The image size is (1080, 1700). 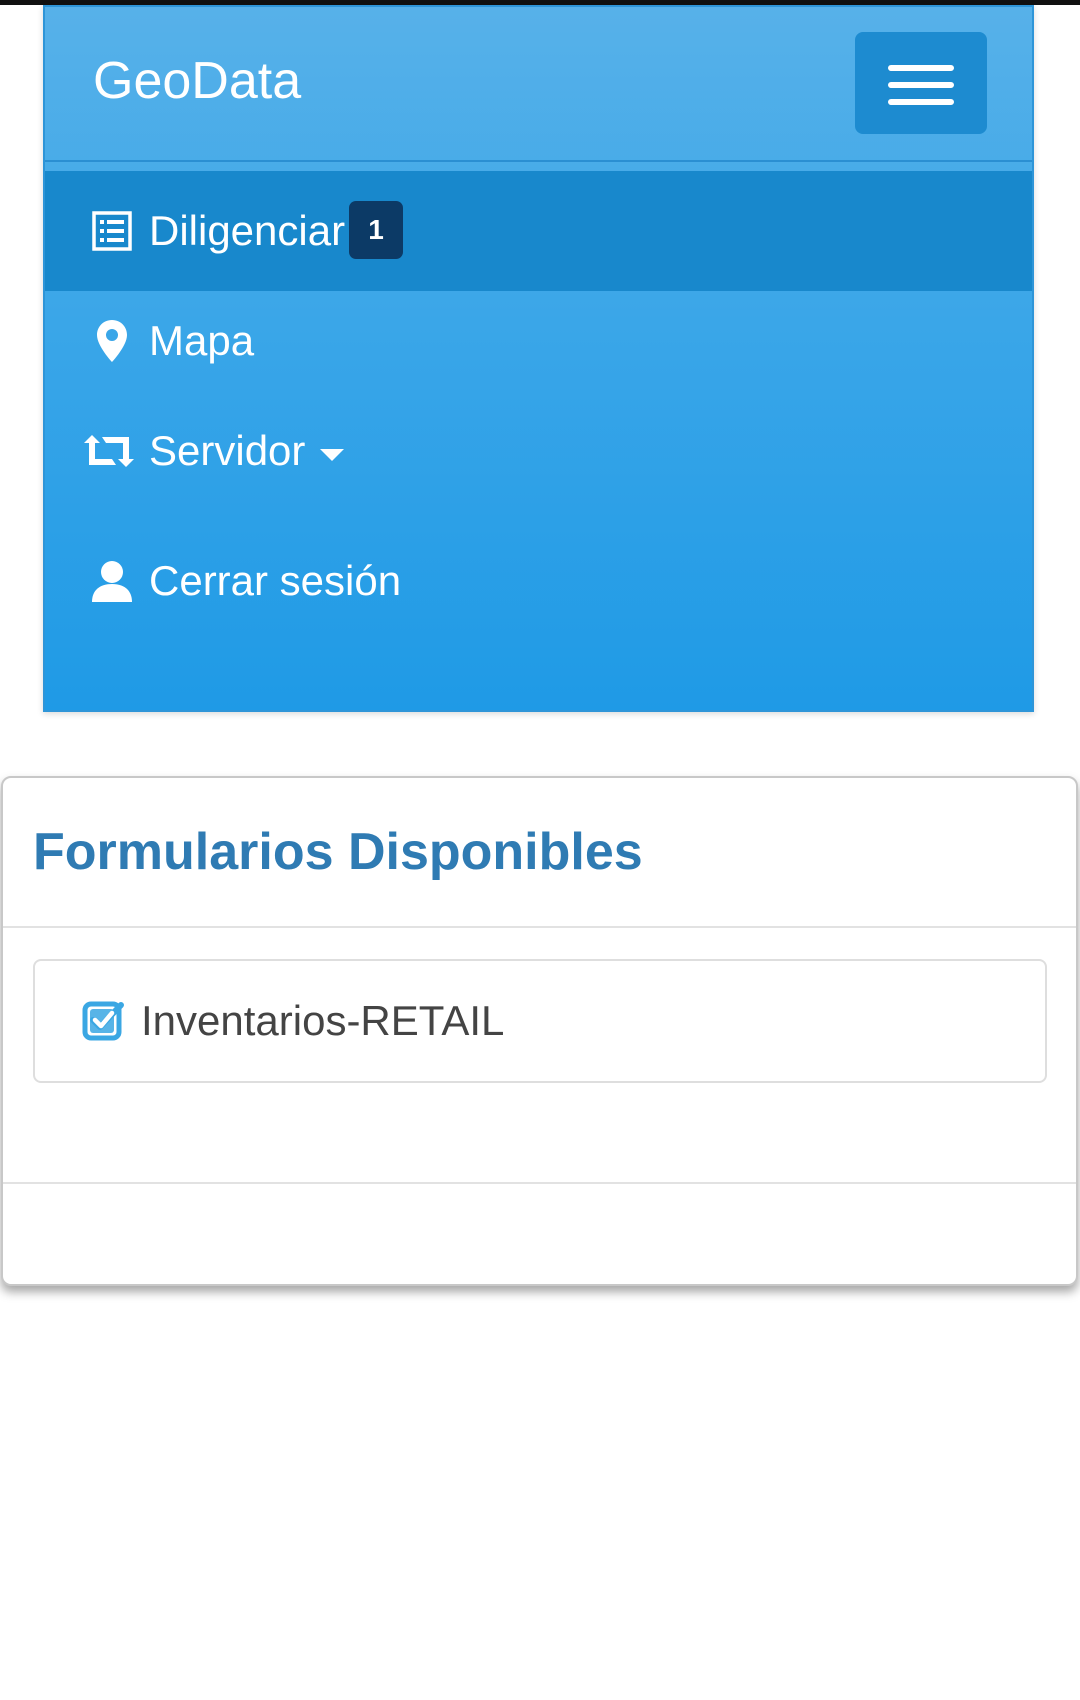 I want to click on notification-badge: 1, so click(x=376, y=230).